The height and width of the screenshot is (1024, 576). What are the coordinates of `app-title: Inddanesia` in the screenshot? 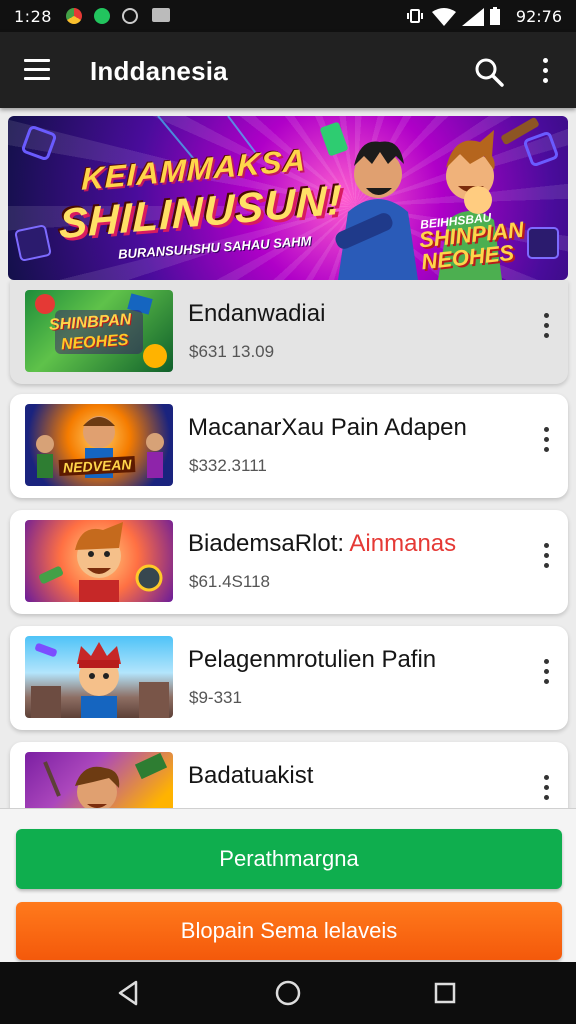 It's located at (159, 71).